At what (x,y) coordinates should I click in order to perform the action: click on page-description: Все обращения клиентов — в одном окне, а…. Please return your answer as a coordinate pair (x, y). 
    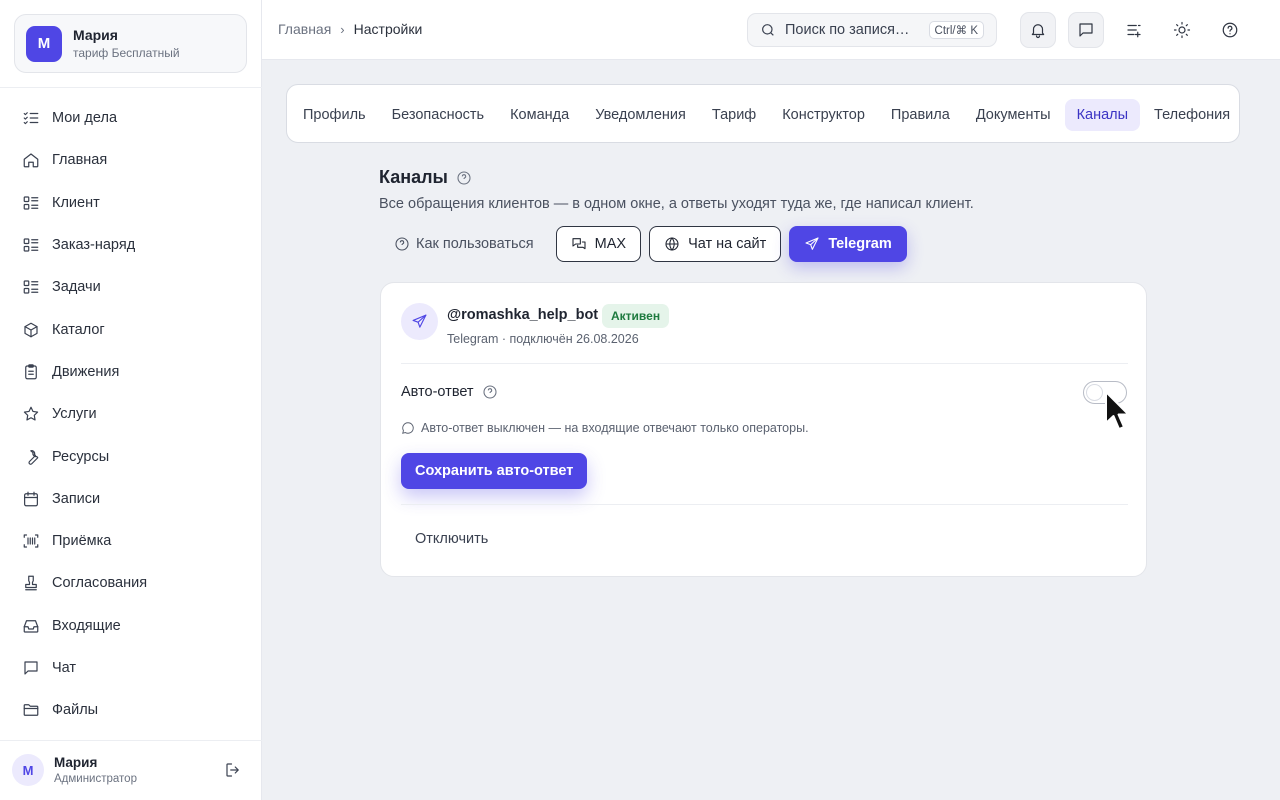
    Looking at the image, I should click on (676, 204).